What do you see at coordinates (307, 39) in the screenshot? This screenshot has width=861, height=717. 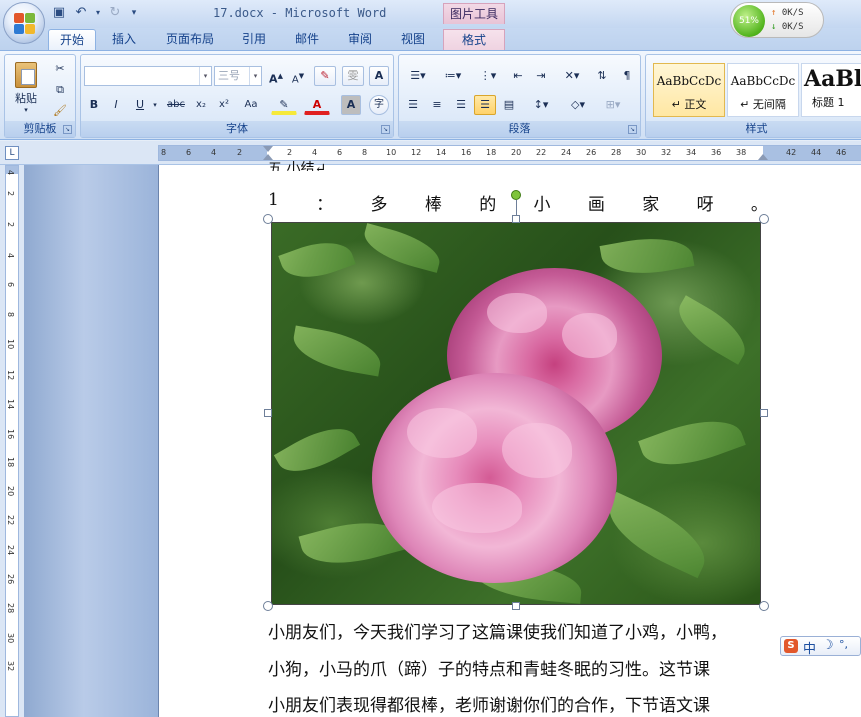 I see `tab-mailings: 邮件` at bounding box center [307, 39].